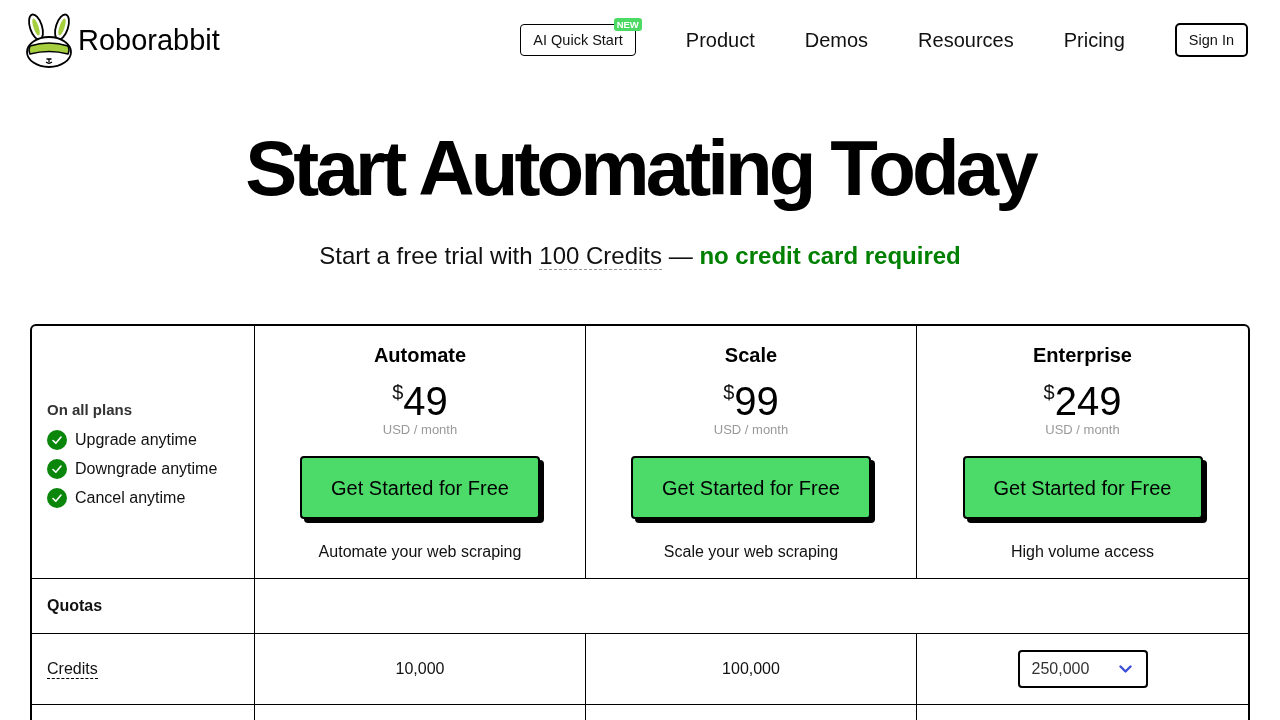 The image size is (1280, 720). Describe the element at coordinates (425, 401) in the screenshot. I see `plan-price: 49` at that location.